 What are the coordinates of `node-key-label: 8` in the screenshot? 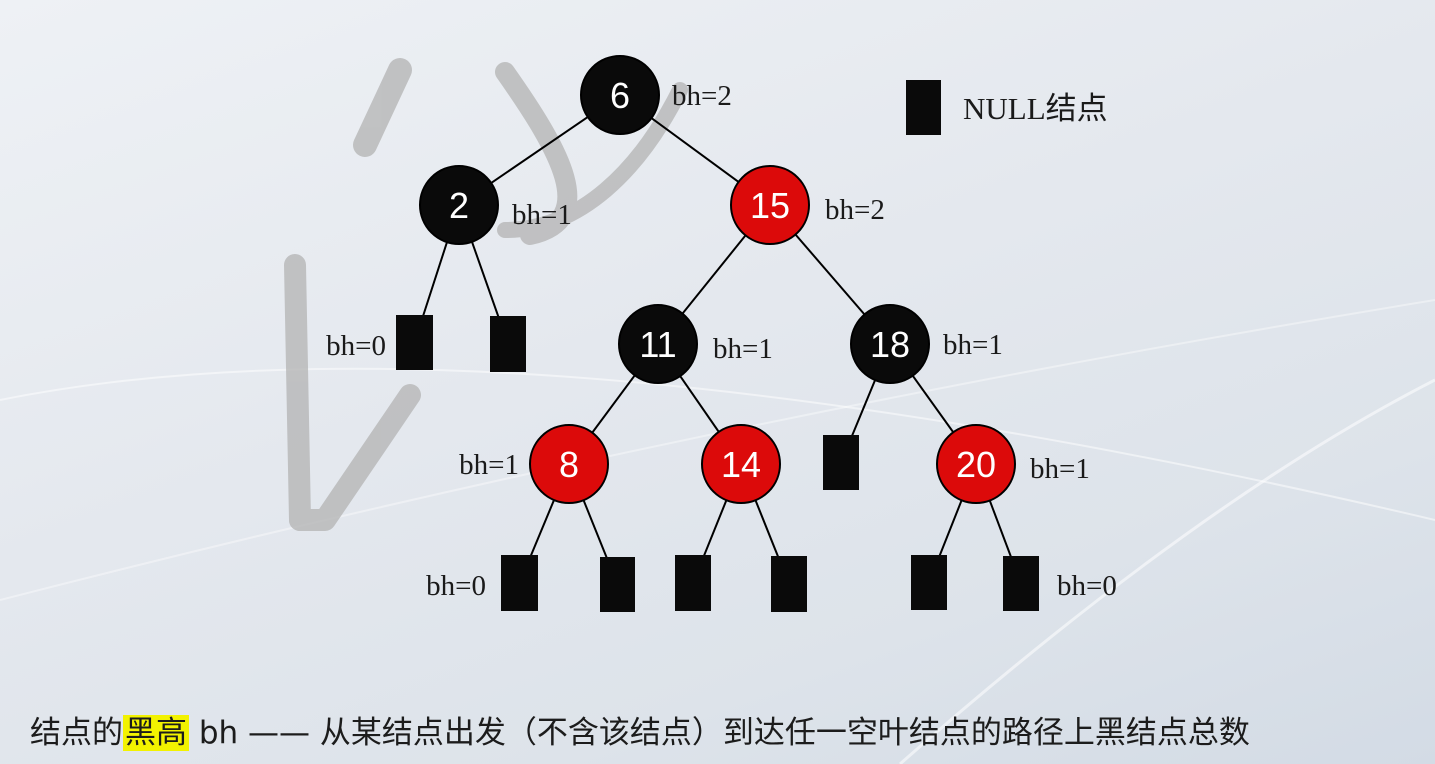 It's located at (569, 464).